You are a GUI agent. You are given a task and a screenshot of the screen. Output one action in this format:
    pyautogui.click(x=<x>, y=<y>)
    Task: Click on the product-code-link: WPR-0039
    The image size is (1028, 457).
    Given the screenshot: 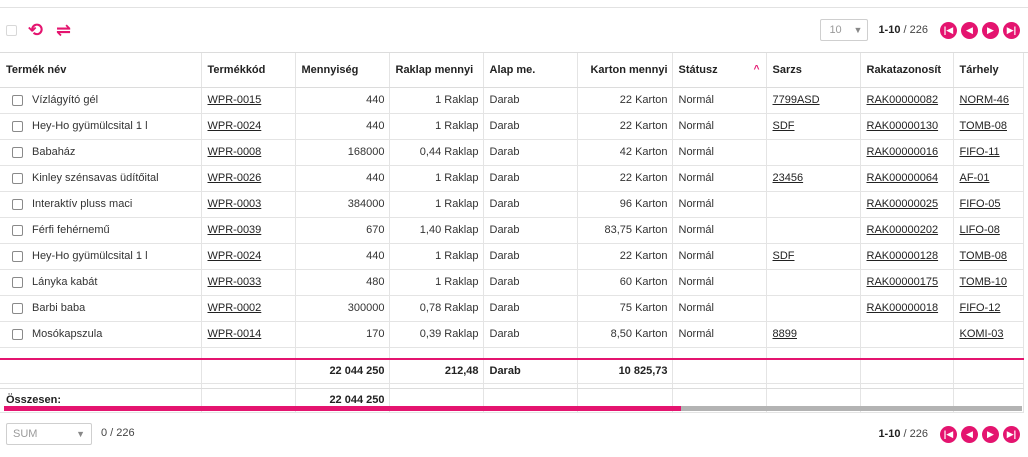 What is the action you would take?
    pyautogui.click(x=235, y=230)
    